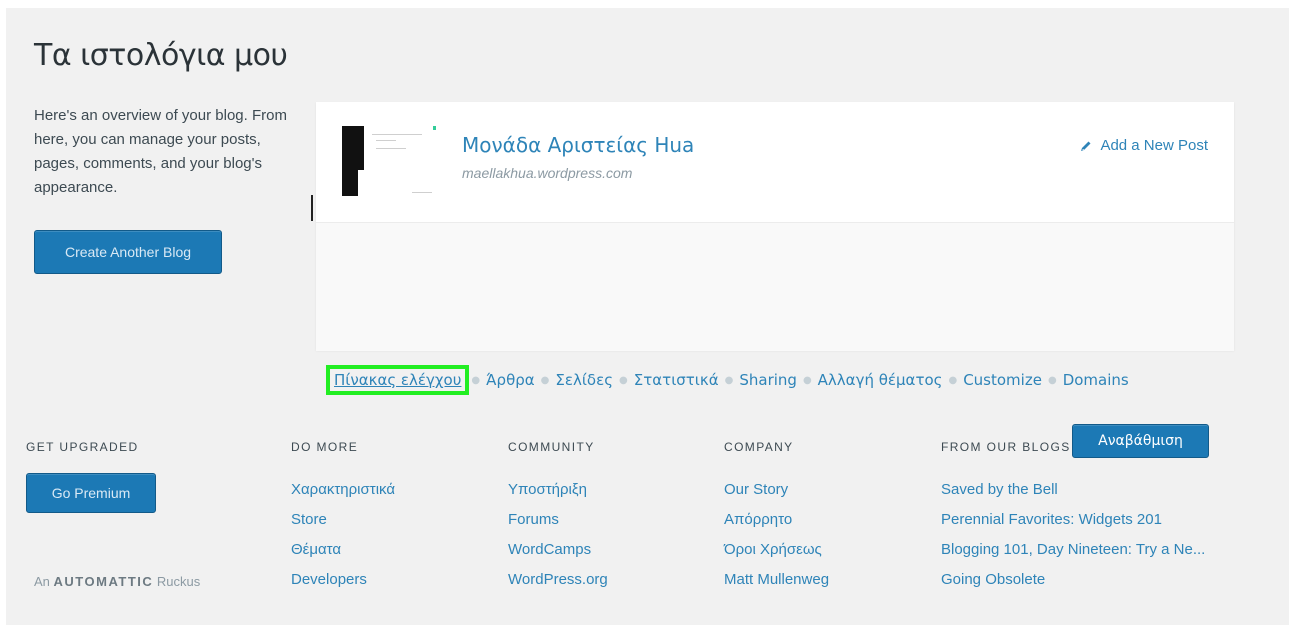 The height and width of the screenshot is (625, 1289). What do you see at coordinates (776, 494) in the screenshot?
I see `footer-link-our-story: Our Story` at bounding box center [776, 494].